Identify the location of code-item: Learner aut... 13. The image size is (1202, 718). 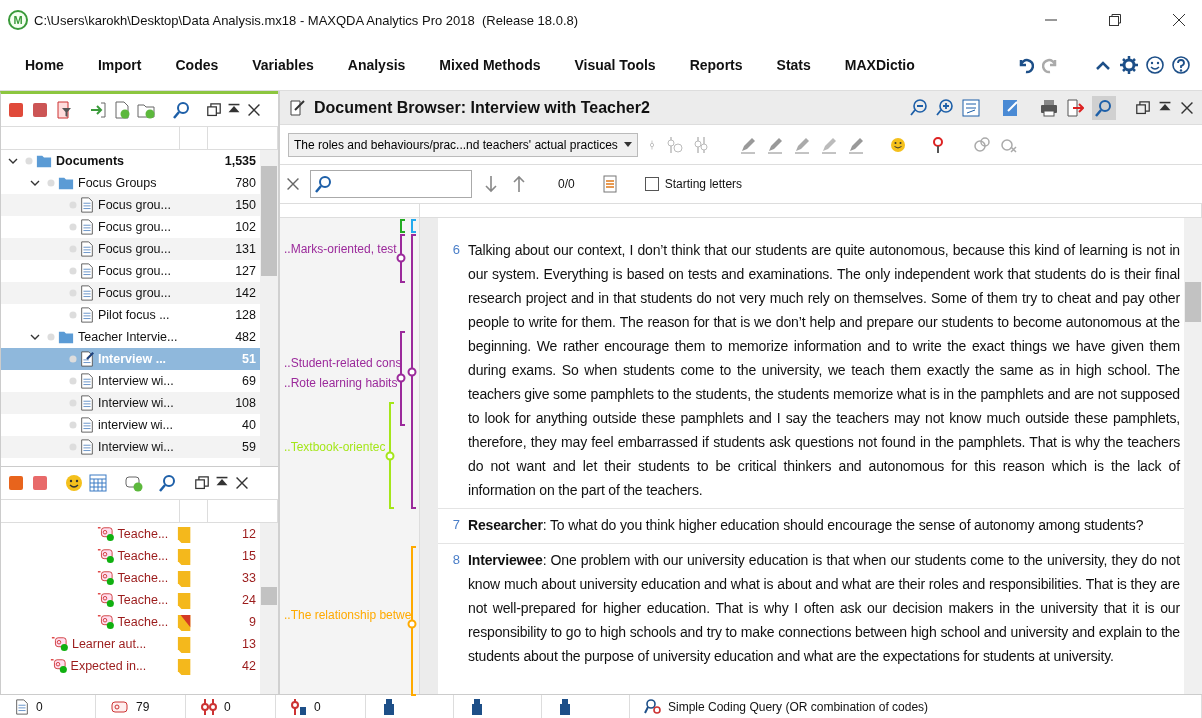
(130, 643).